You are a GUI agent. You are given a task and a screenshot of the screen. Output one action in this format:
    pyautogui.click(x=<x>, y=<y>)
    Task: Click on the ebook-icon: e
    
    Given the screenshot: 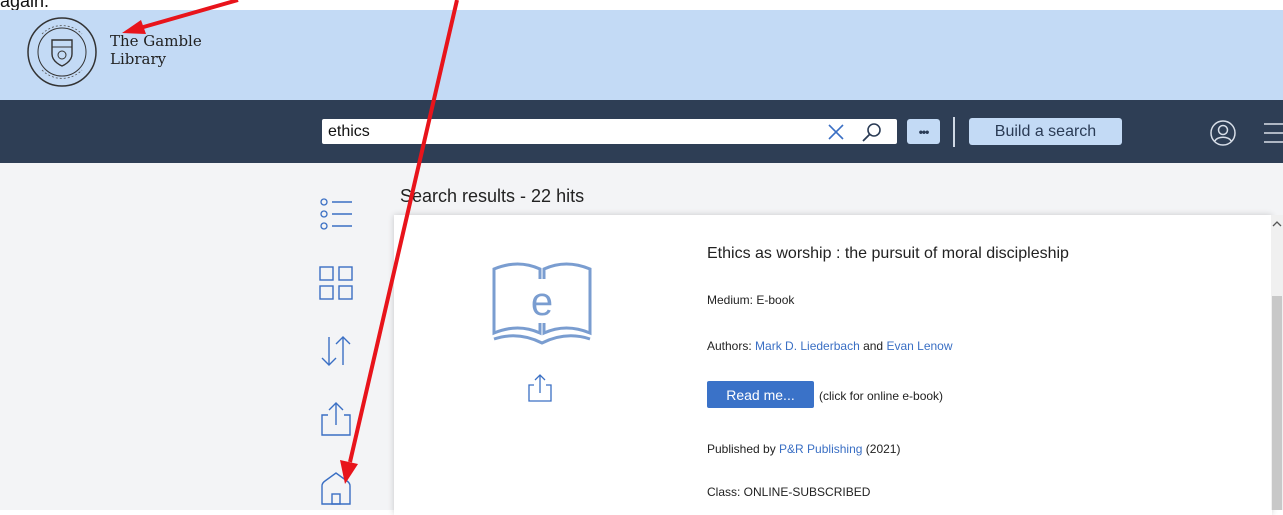 What is the action you would take?
    pyautogui.click(x=542, y=301)
    